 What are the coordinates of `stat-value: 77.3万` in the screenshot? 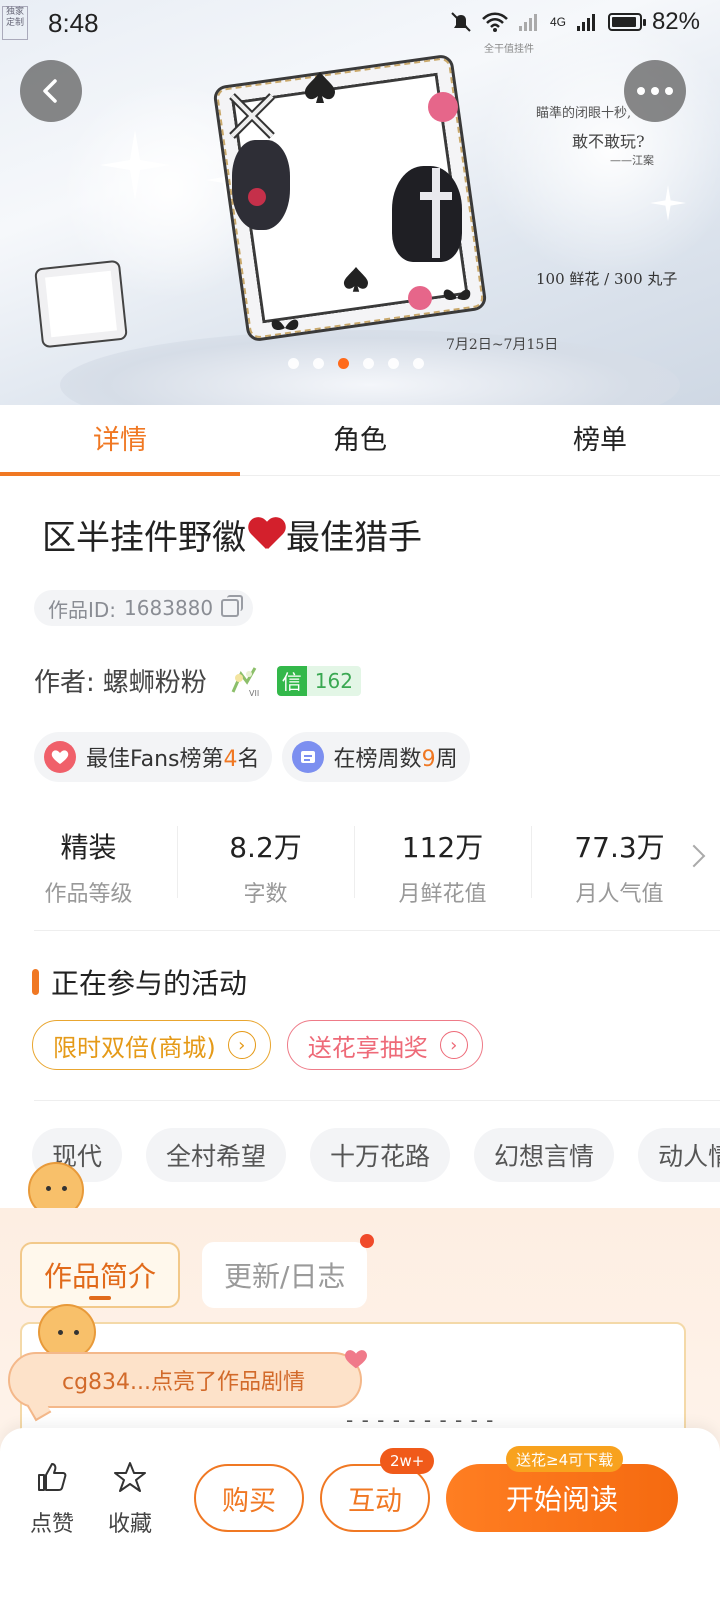 It's located at (619, 847).